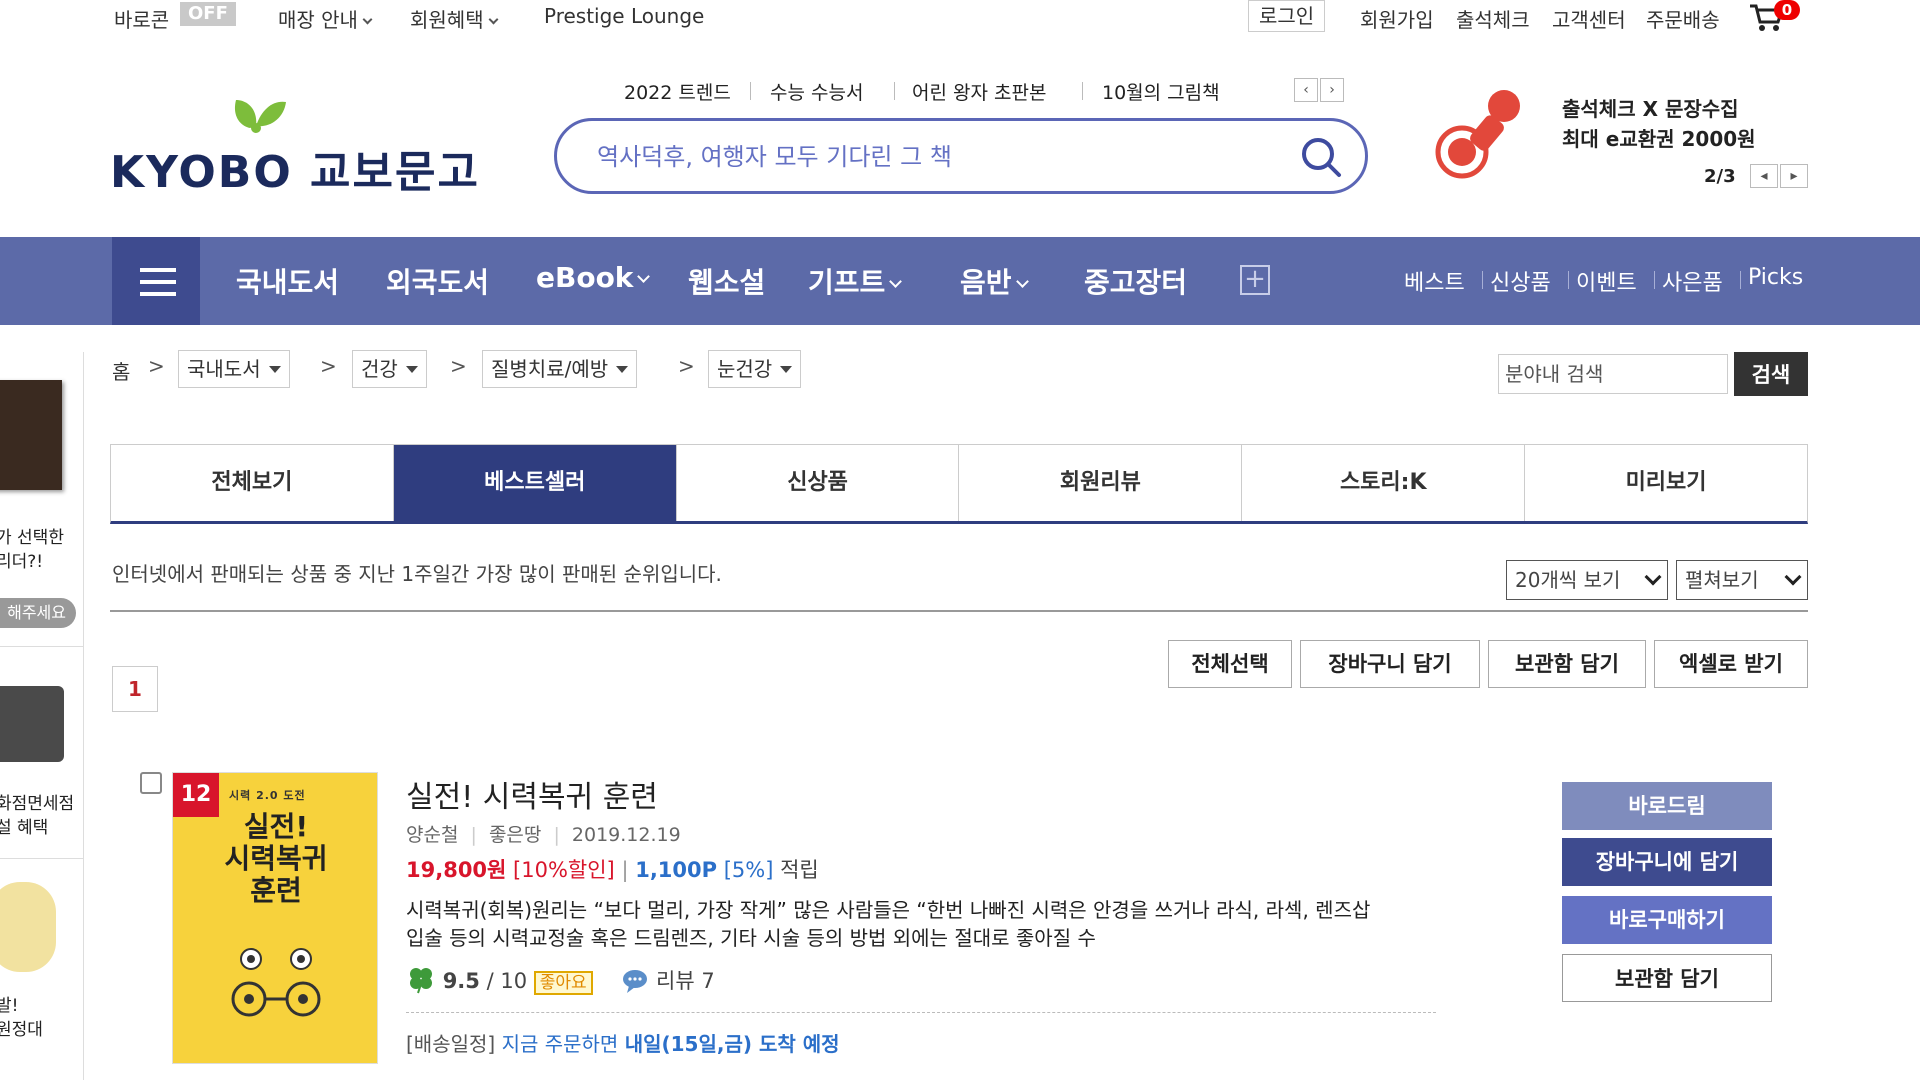 Image resolution: width=1920 pixels, height=1080 pixels. Describe the element at coordinates (31, 435) in the screenshot. I see `side-book-image` at that location.